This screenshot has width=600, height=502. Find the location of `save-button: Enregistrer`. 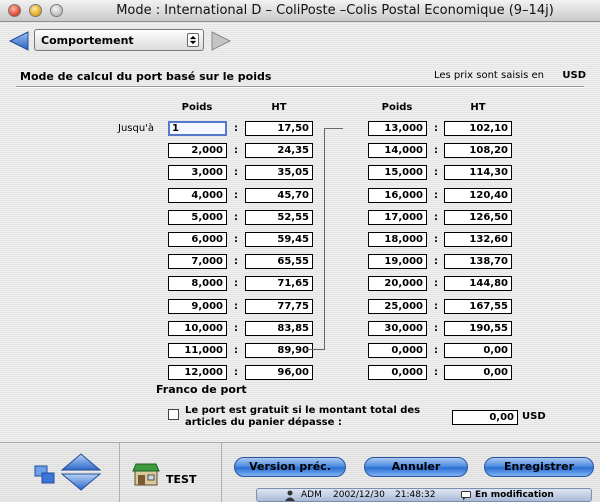

save-button: Enregistrer is located at coordinates (539, 467).